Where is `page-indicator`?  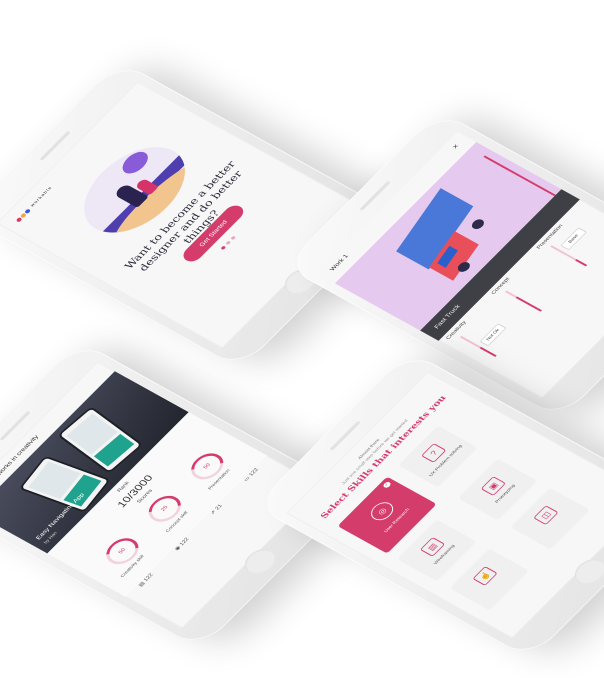
page-indicator is located at coordinates (228, 243).